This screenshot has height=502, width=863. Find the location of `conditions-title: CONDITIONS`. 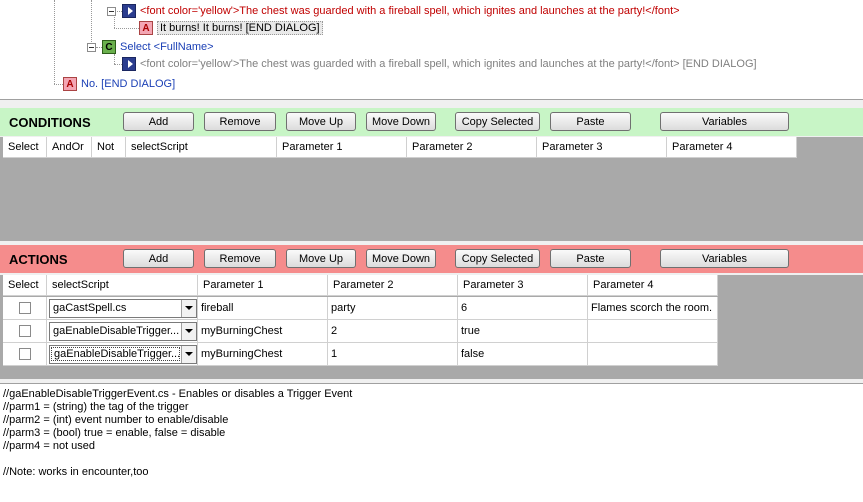

conditions-title: CONDITIONS is located at coordinates (50, 122).